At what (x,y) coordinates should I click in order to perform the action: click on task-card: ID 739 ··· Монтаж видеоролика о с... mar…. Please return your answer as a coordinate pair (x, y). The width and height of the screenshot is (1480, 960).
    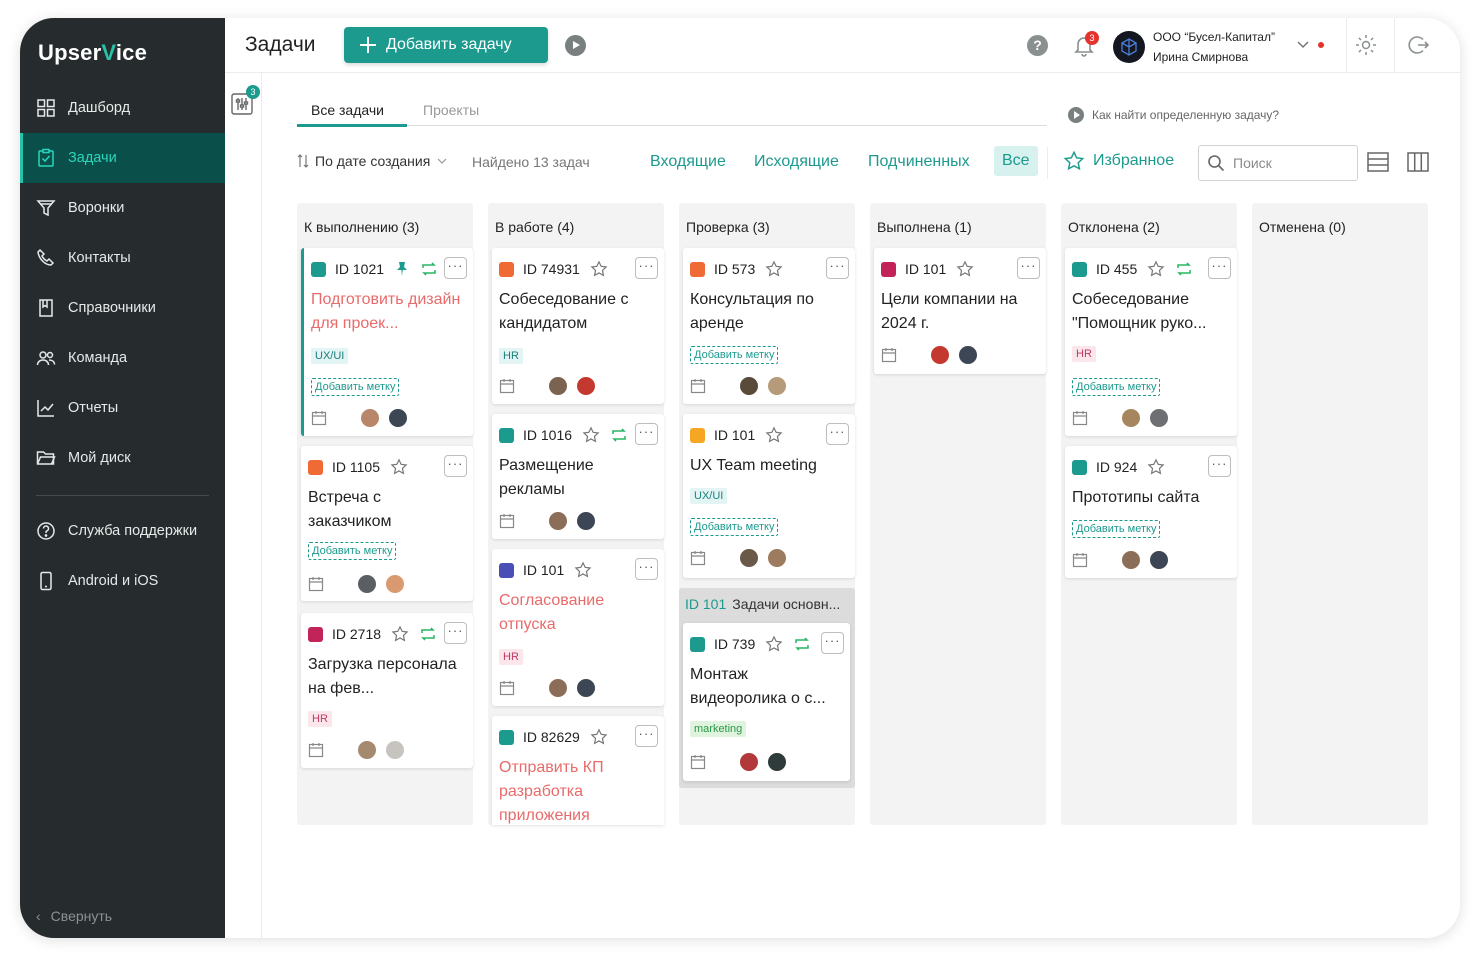
    Looking at the image, I should click on (766, 702).